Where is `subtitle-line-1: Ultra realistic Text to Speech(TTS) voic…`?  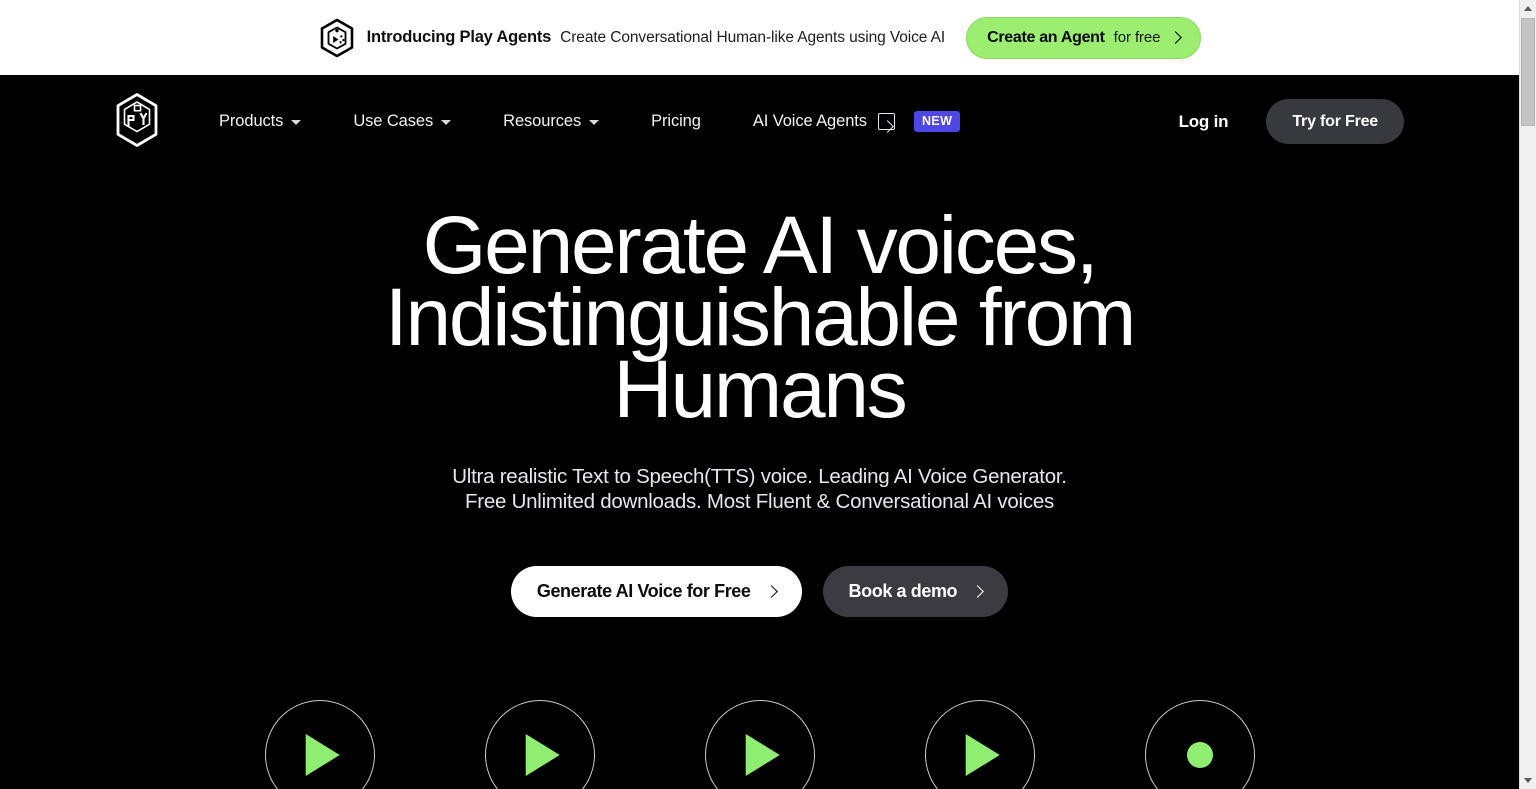
subtitle-line-1: Ultra realistic Text to Speech(TTS) voic… is located at coordinates (759, 476).